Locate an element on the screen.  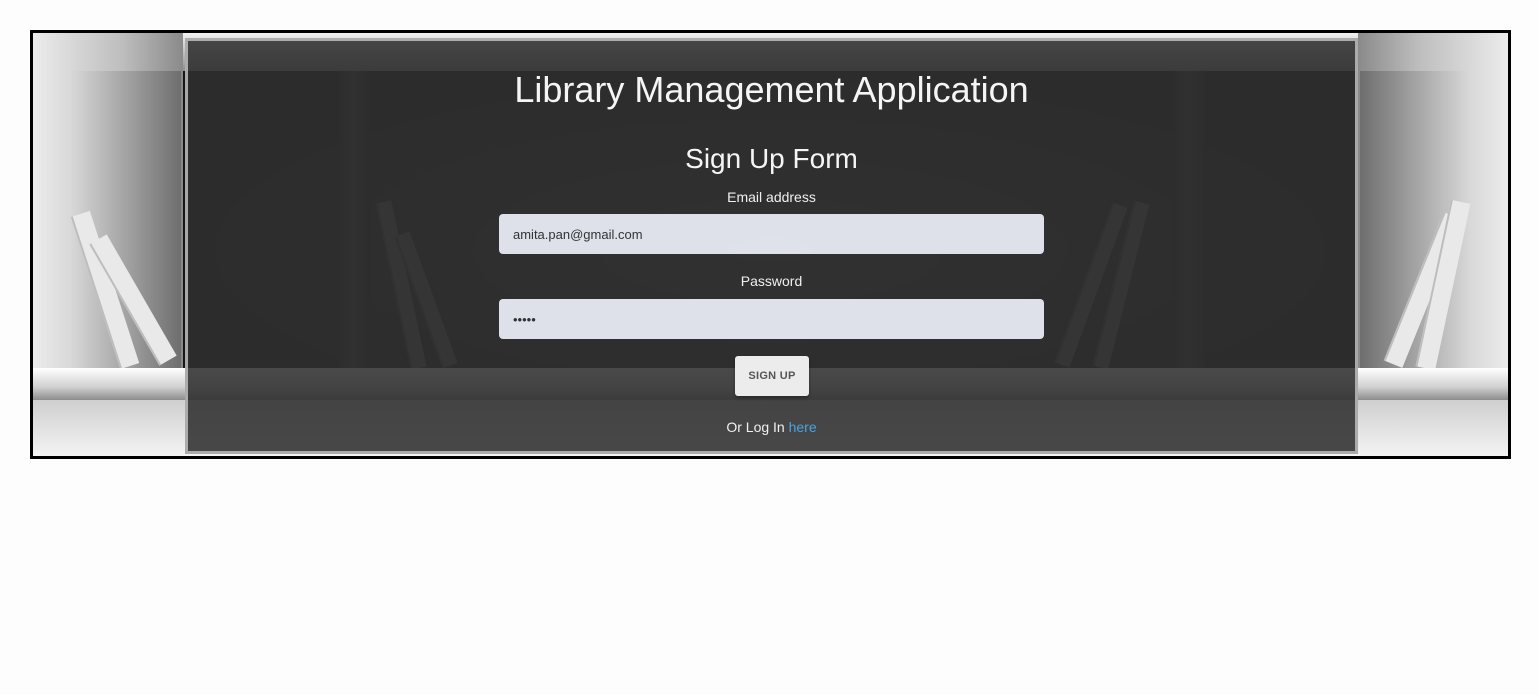
password-label: Password is located at coordinates (771, 281).